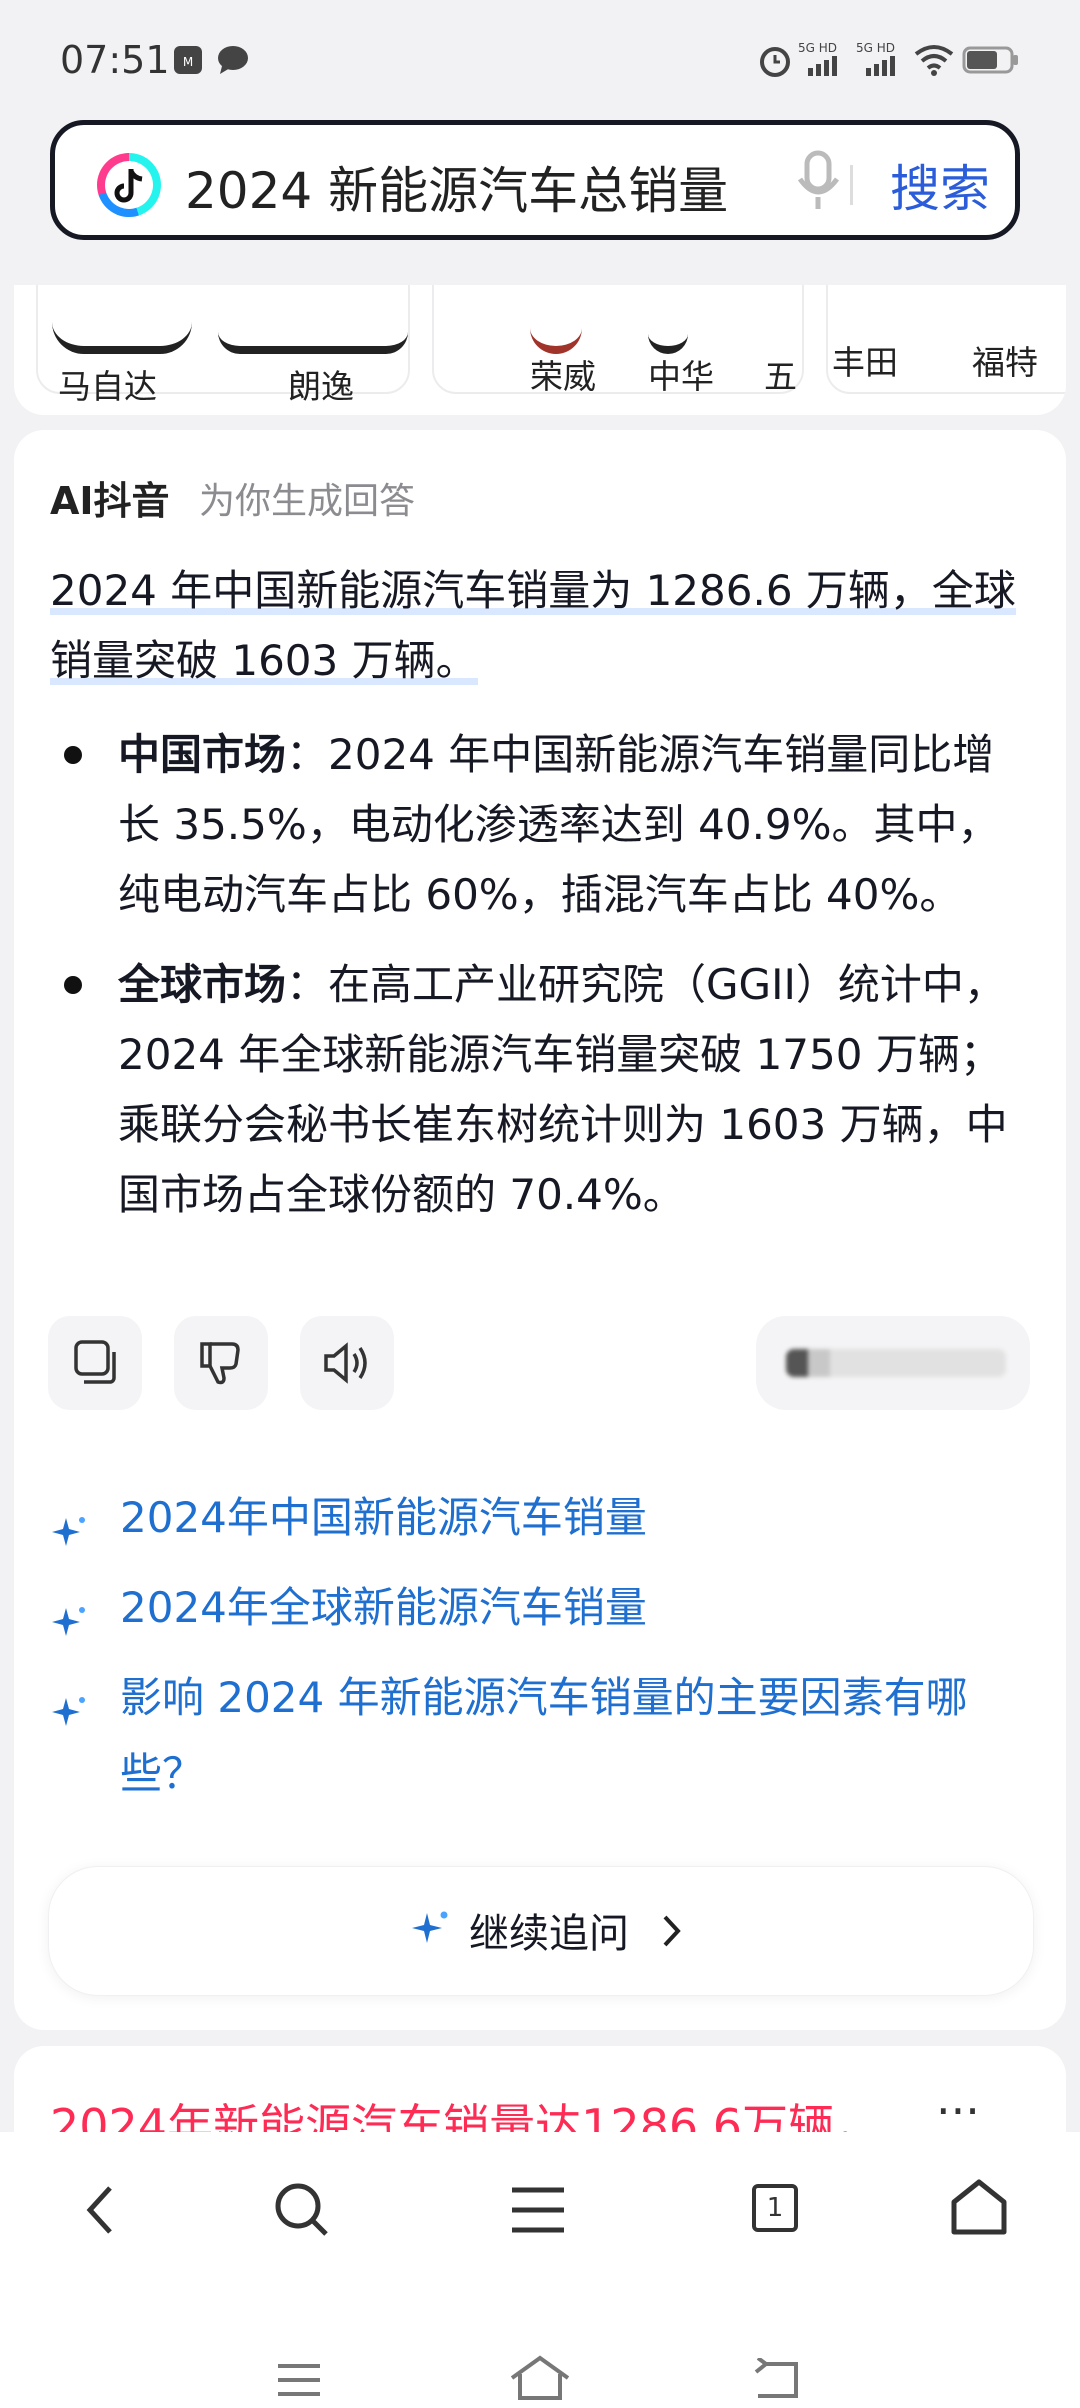 This screenshot has width=1080, height=2408. I want to click on system-home-icon, so click(540, 2380).